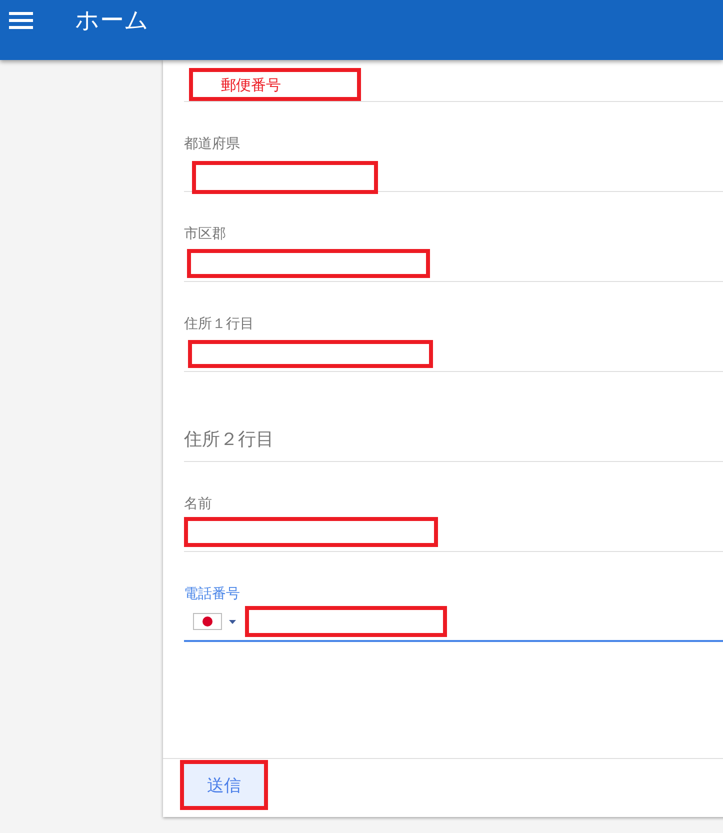 The image size is (723, 833). I want to click on app-title: ホーム, so click(112, 20).